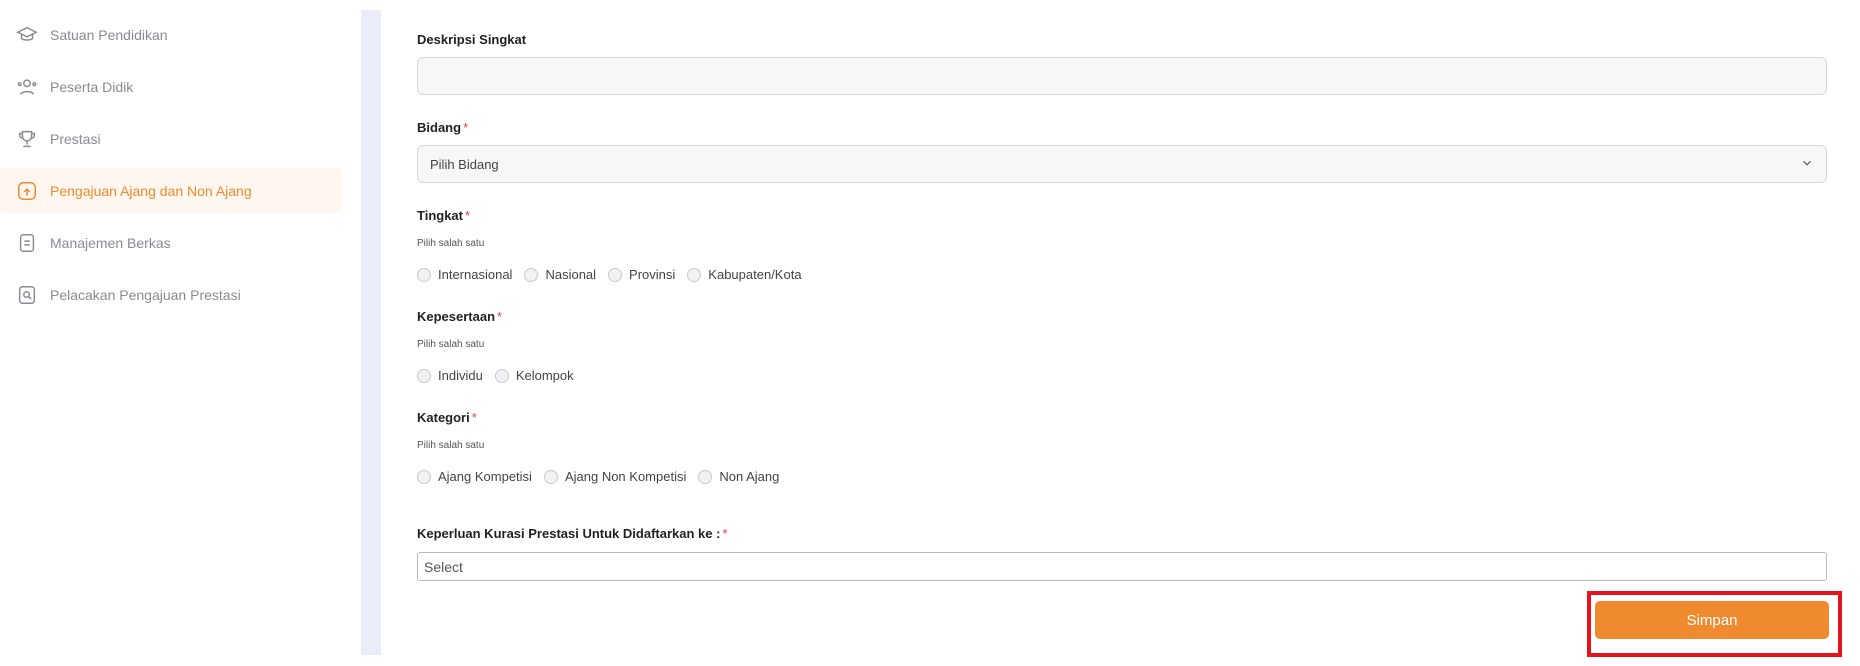  Describe the element at coordinates (1122, 566) in the screenshot. I see `keperluan-select: Select` at that location.